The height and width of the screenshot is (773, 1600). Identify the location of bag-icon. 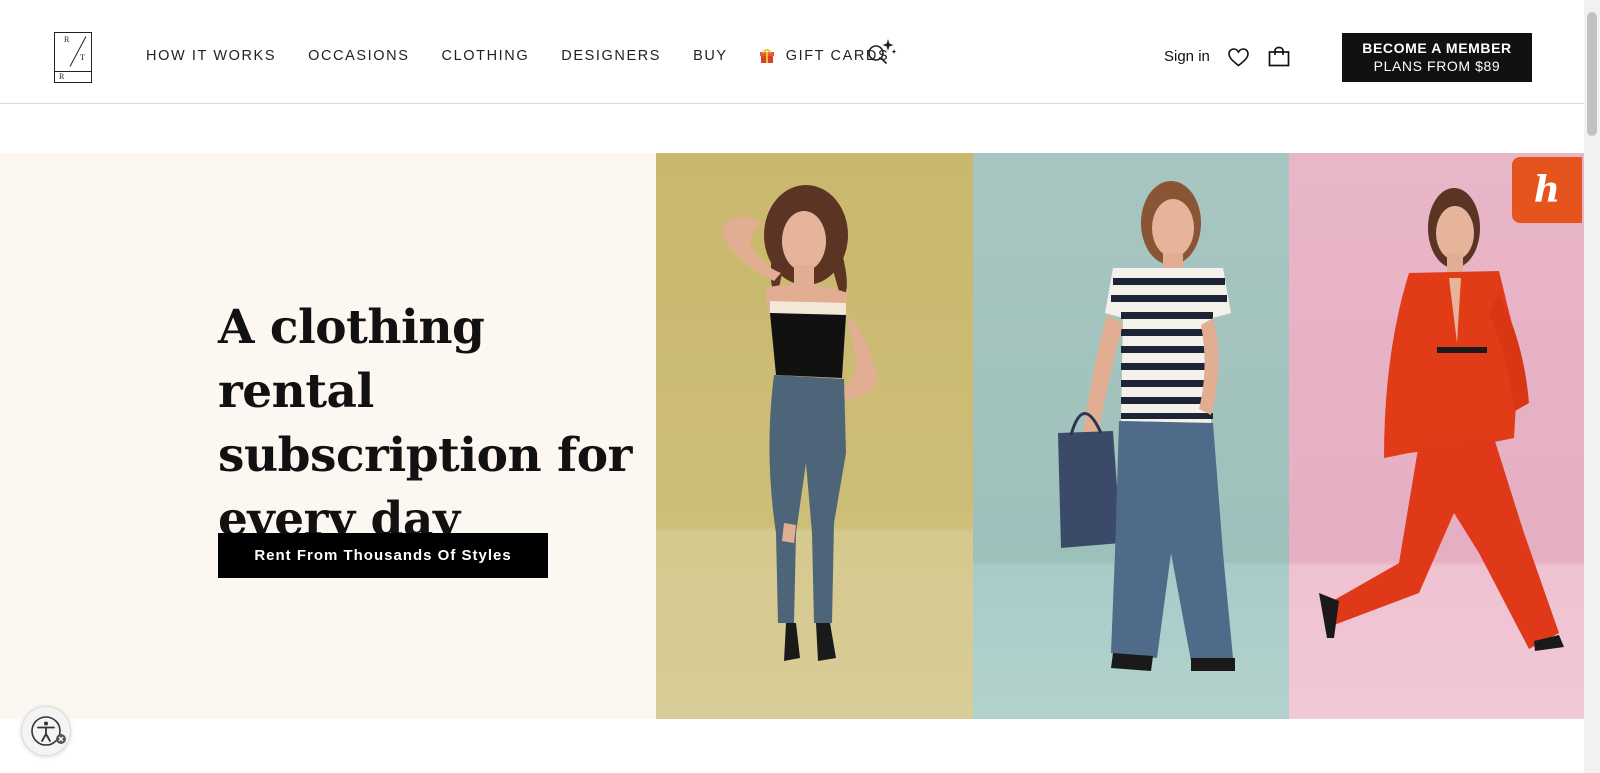
(1279, 56).